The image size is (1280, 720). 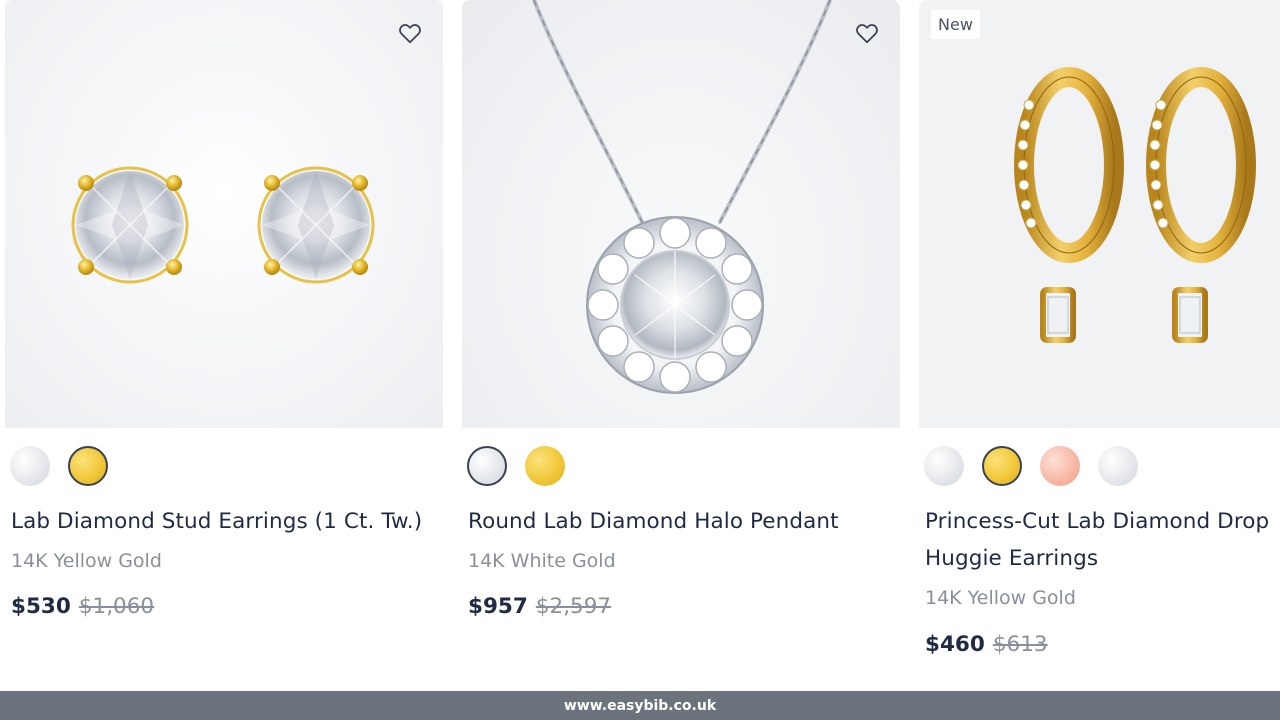 I want to click on swatch-rose-gold, so click(x=1060, y=466).